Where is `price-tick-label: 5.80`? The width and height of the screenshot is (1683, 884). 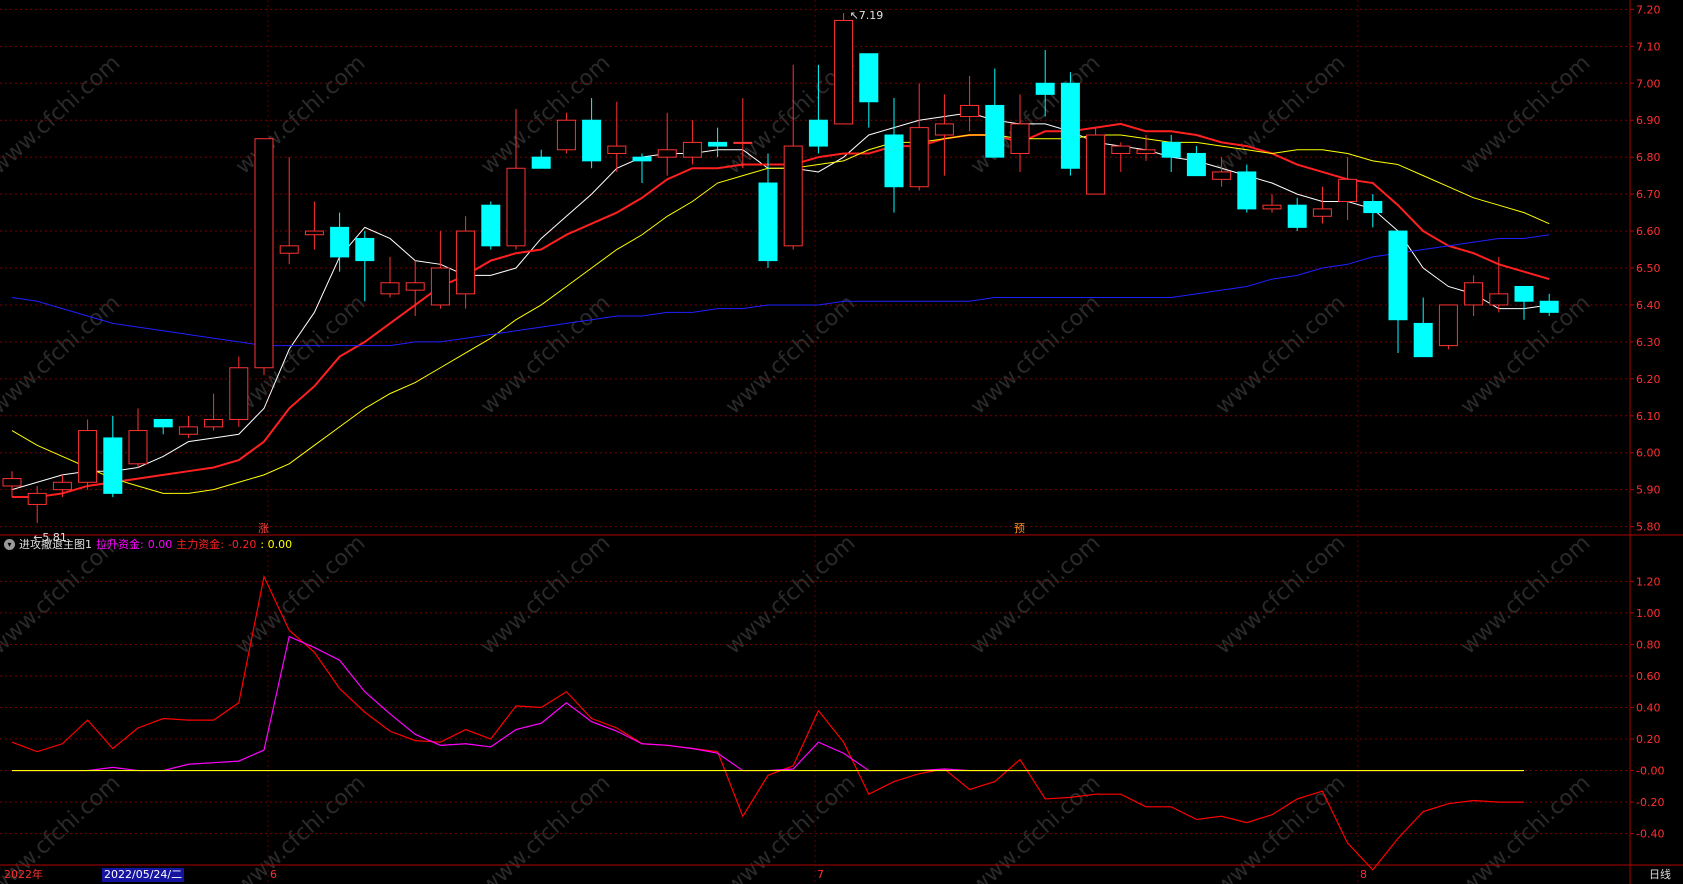
price-tick-label: 5.80 is located at coordinates (1648, 527).